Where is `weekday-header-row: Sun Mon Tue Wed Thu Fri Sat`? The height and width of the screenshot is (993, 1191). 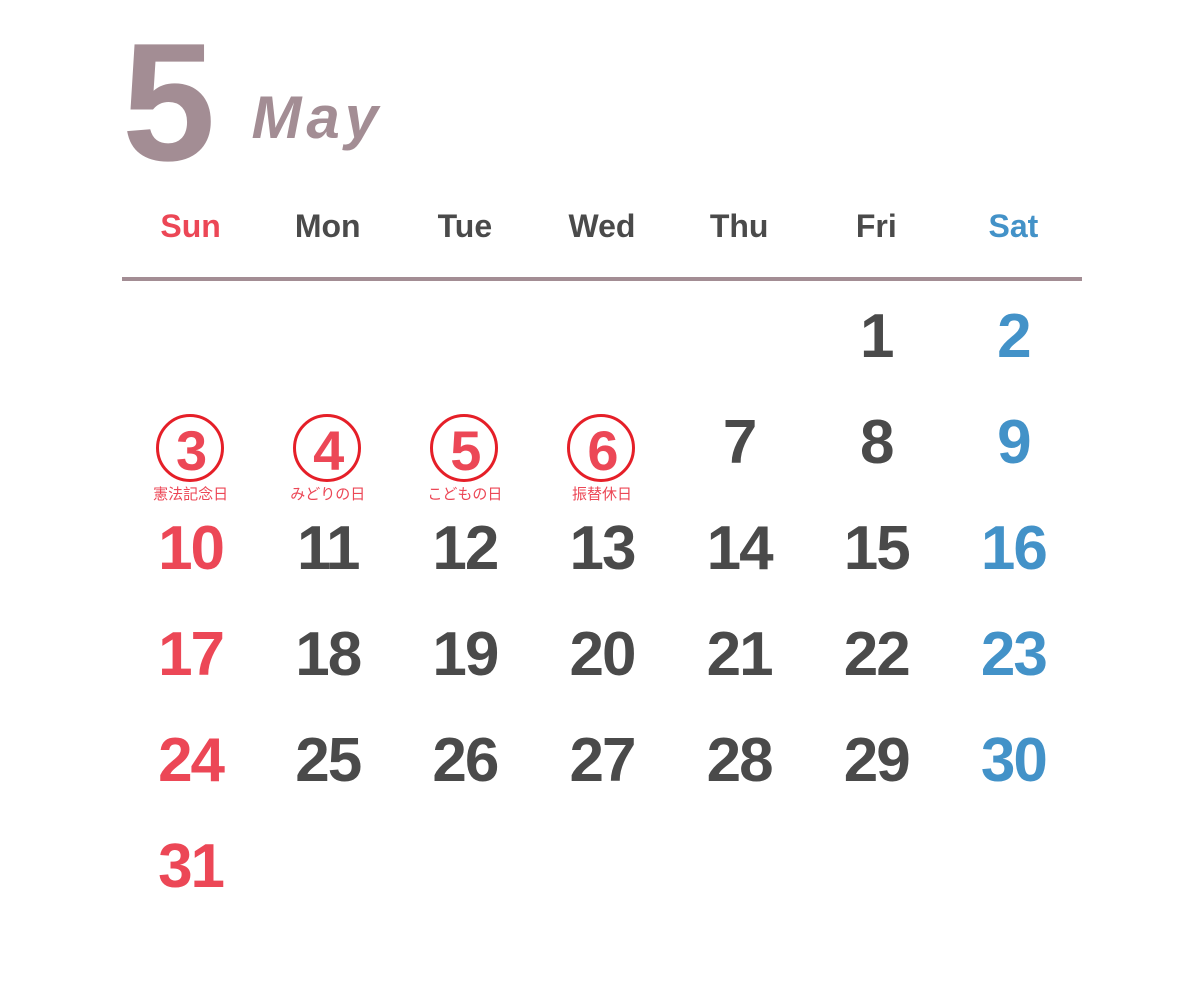 weekday-header-row: Sun Mon Tue Wed Thu Fri Sat is located at coordinates (602, 226).